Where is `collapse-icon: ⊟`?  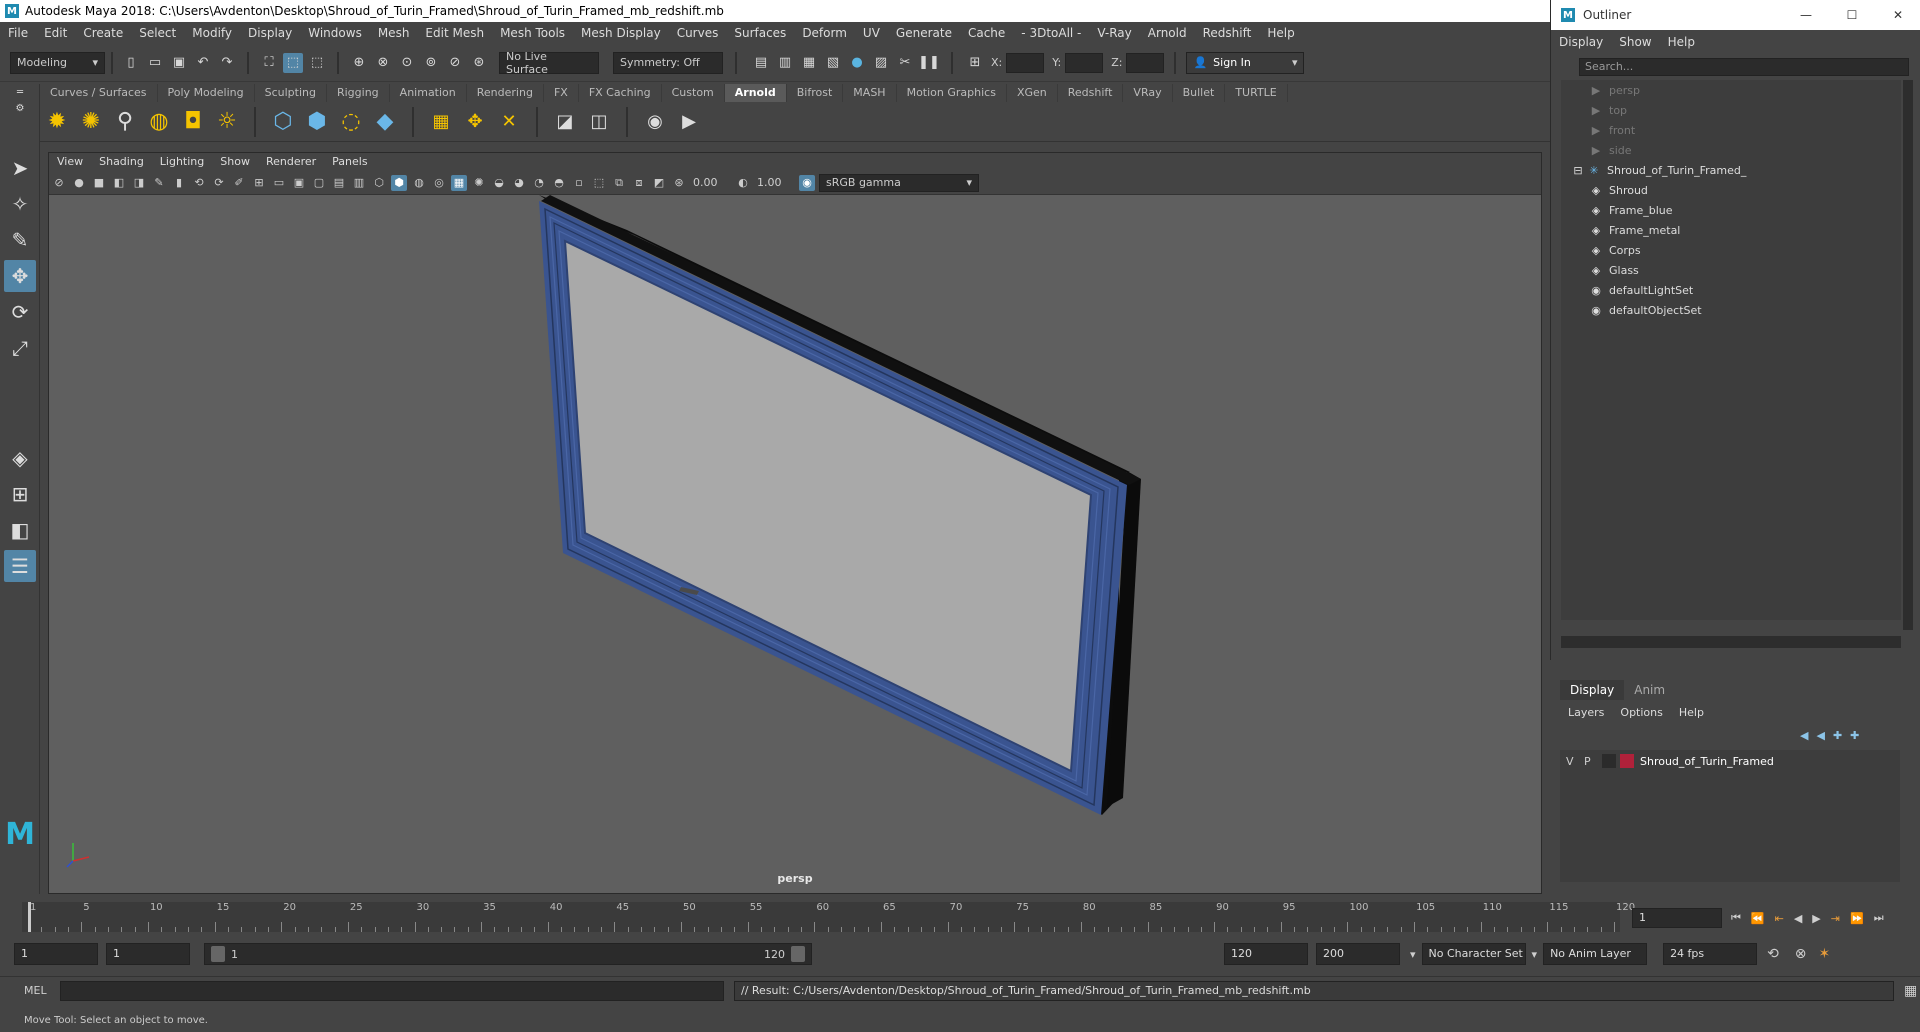
collapse-icon: ⊟ is located at coordinates (1578, 170).